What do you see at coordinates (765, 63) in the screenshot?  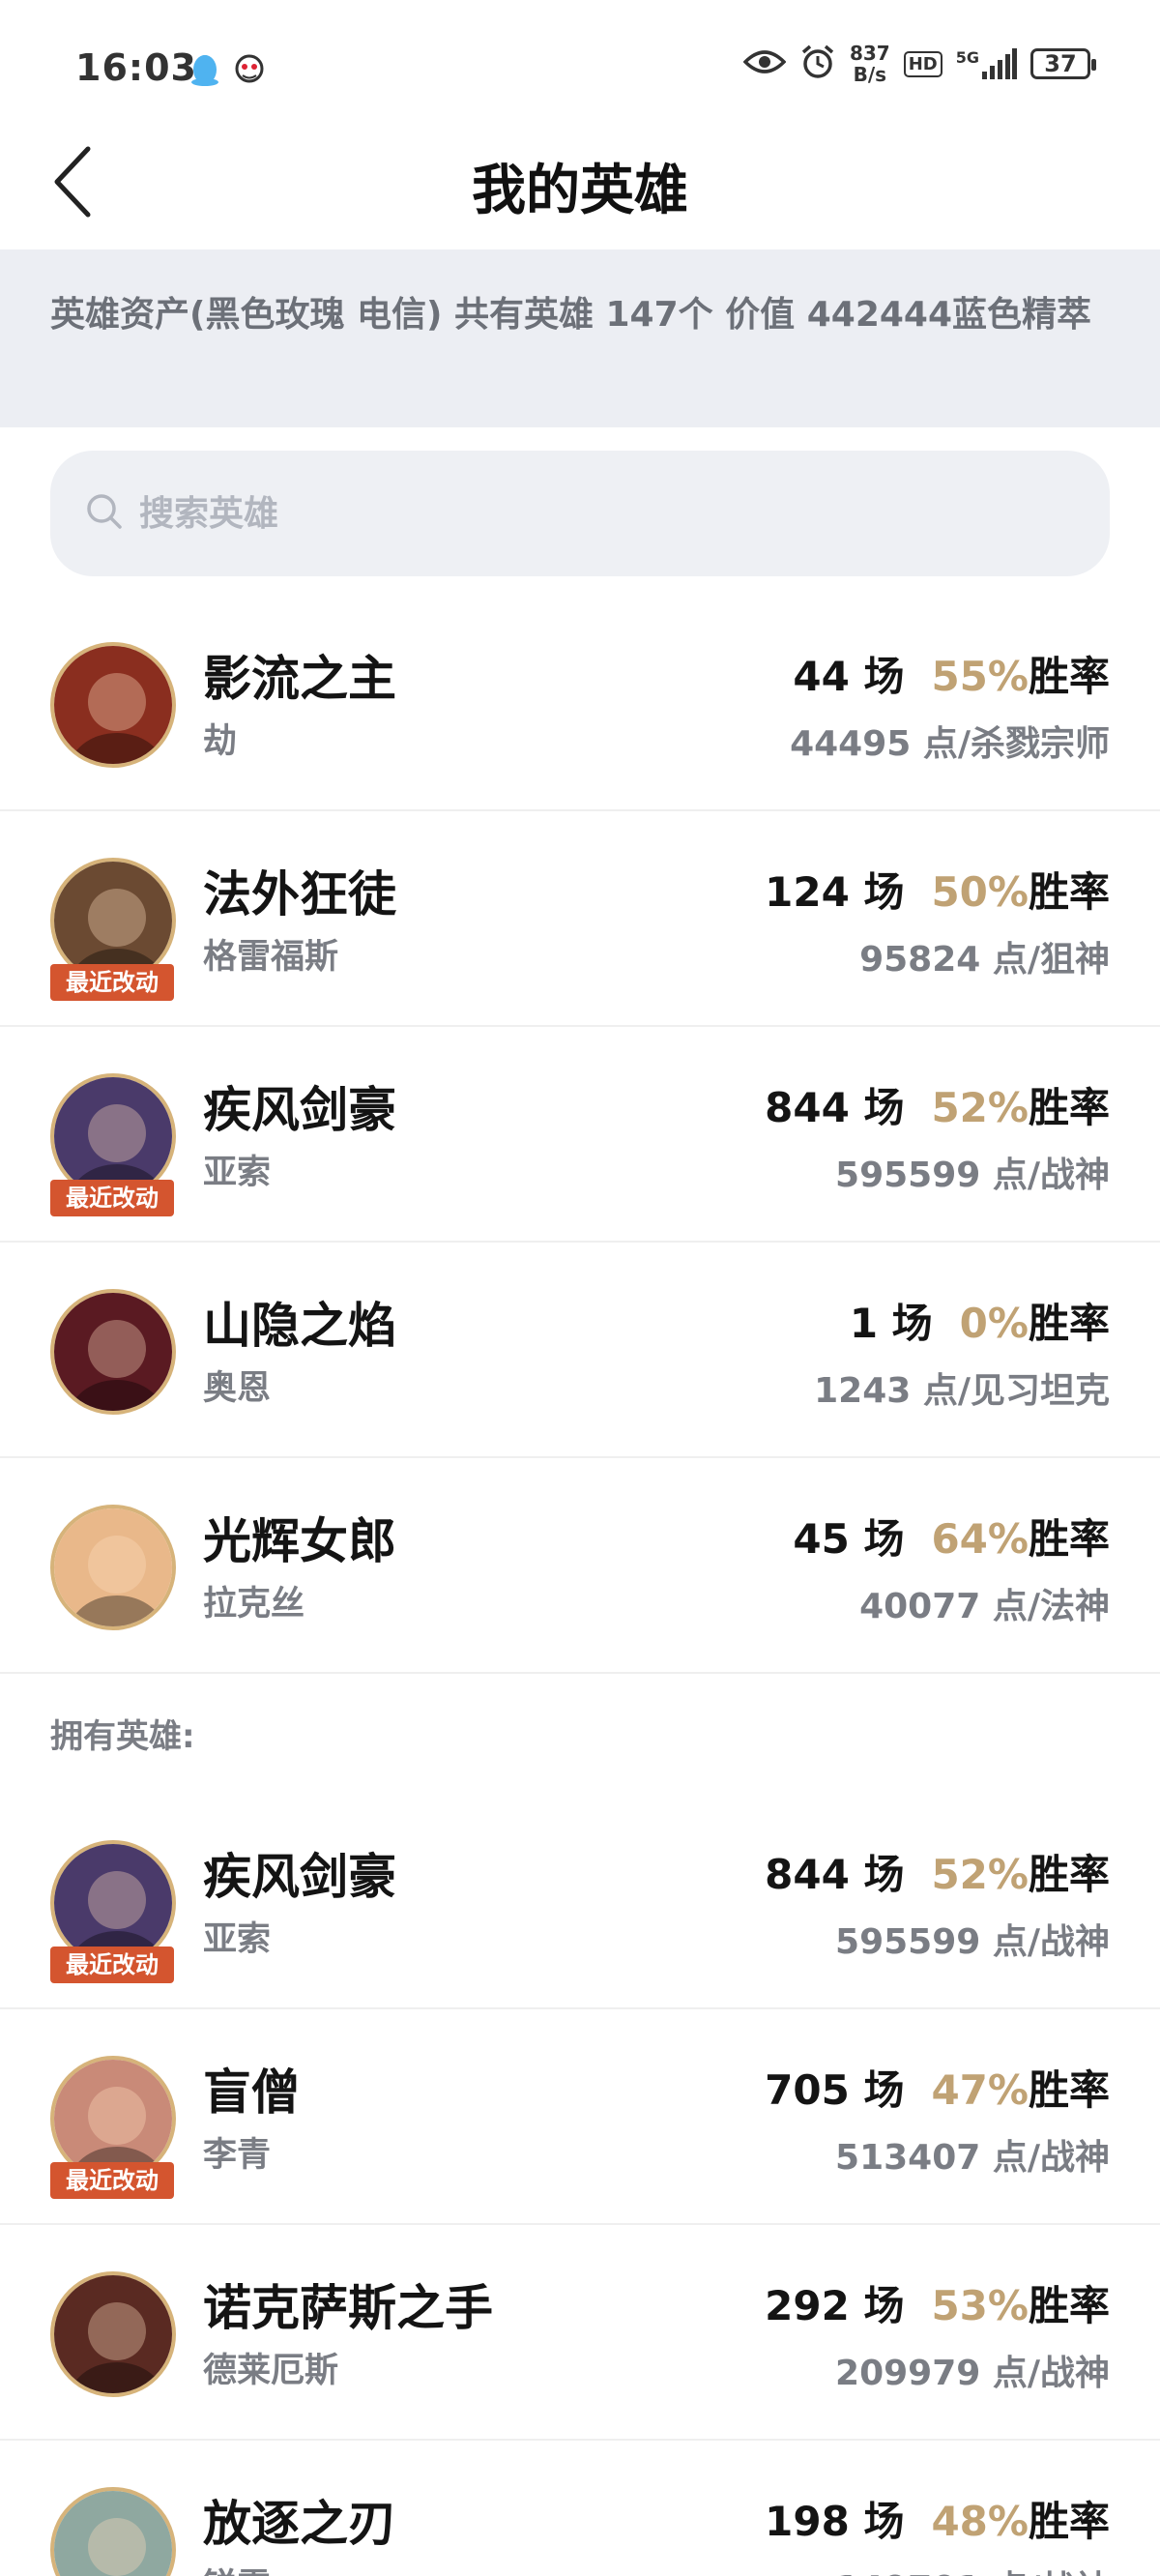 I see `eye-icon` at bounding box center [765, 63].